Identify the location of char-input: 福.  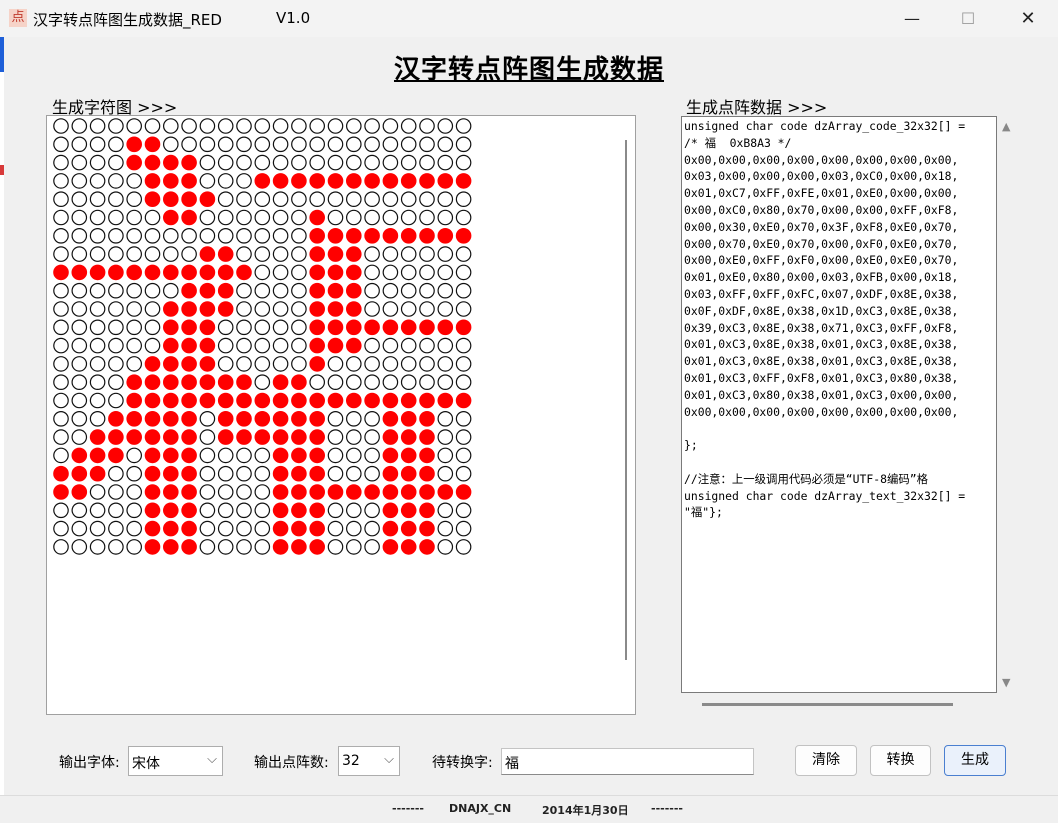
(627, 761).